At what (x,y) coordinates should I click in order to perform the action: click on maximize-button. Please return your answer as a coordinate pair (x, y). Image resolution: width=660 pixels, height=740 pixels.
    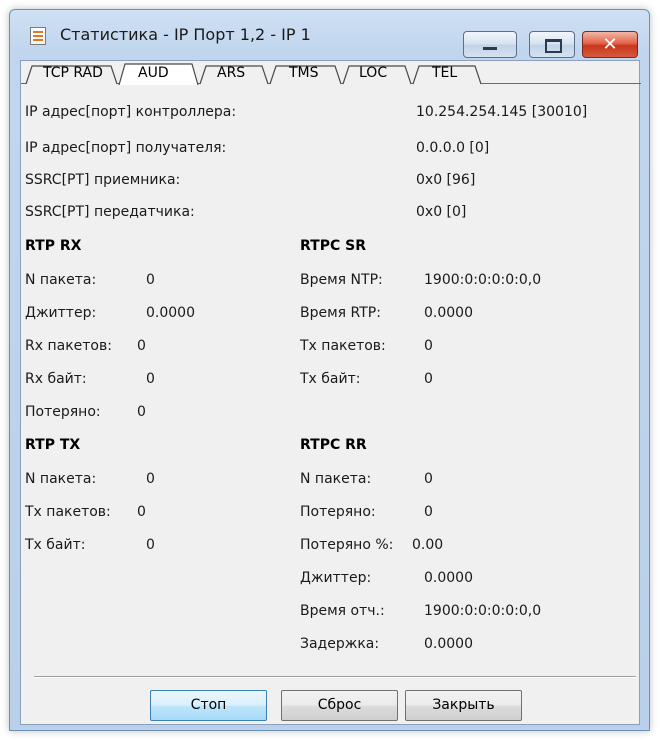
    Looking at the image, I should click on (552, 44).